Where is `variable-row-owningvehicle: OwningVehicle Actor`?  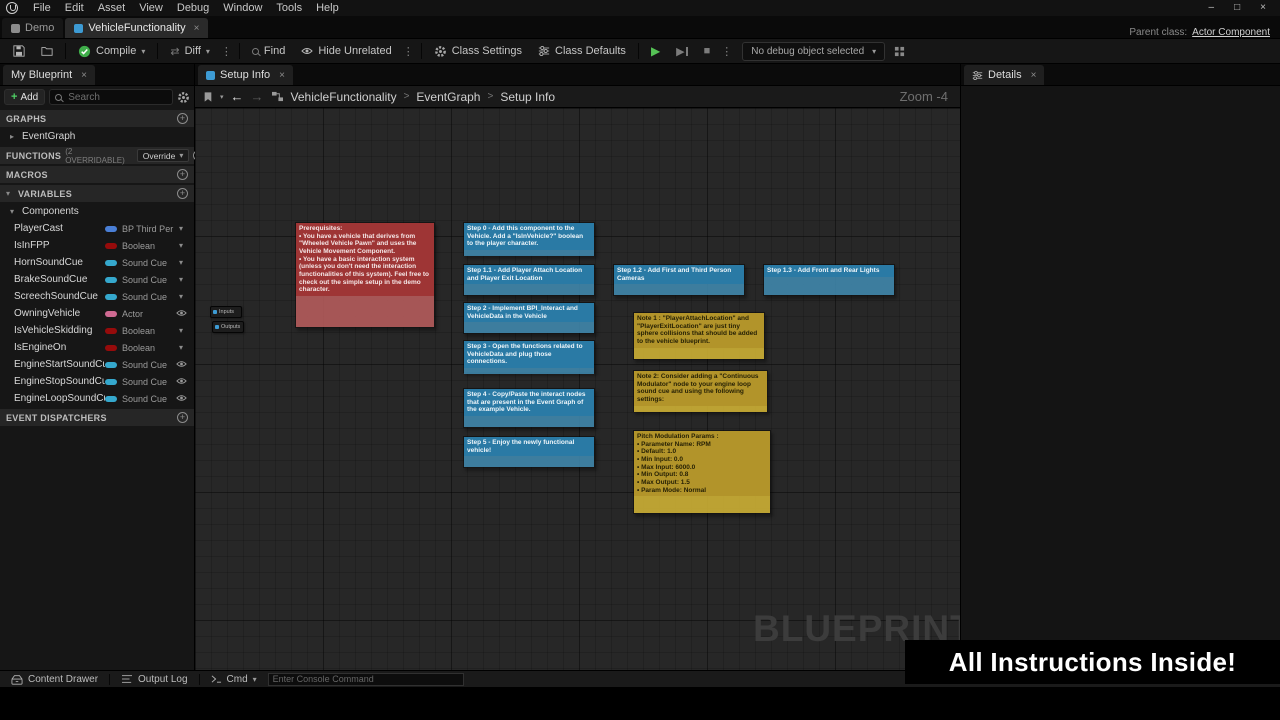 variable-row-owningvehicle: OwningVehicle Actor is located at coordinates (97, 313).